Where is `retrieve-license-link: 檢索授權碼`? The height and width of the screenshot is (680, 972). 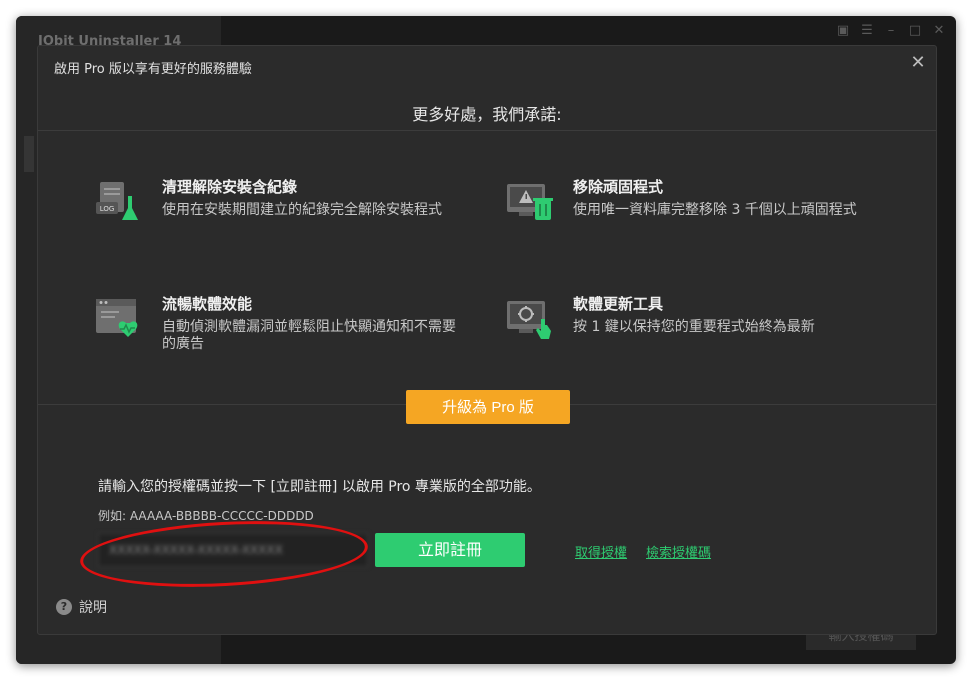 retrieve-license-link: 檢索授權碼 is located at coordinates (678, 551).